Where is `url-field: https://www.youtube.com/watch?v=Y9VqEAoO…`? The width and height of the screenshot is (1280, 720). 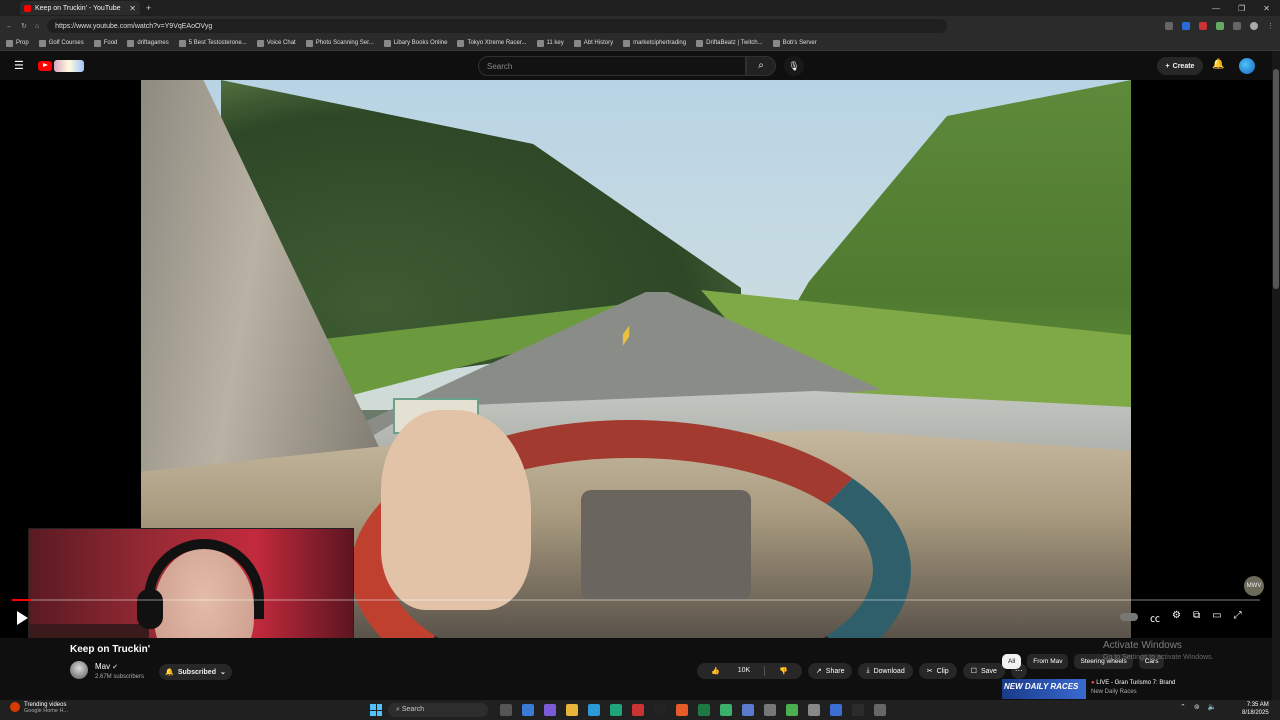 url-field: https://www.youtube.com/watch?v=Y9VqEAoO… is located at coordinates (497, 26).